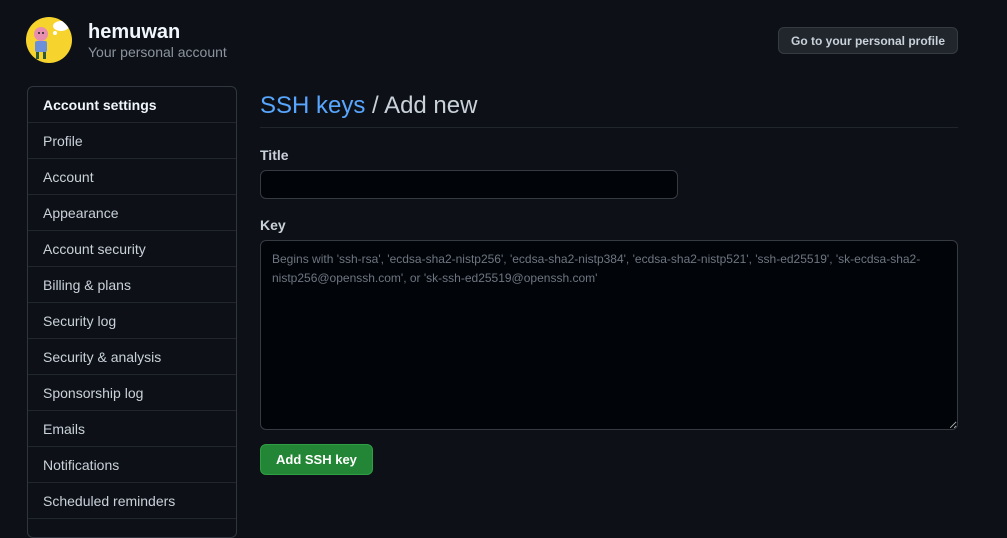  Describe the element at coordinates (132, 213) in the screenshot. I see `sidebar-item-appearance: Appearance` at that location.